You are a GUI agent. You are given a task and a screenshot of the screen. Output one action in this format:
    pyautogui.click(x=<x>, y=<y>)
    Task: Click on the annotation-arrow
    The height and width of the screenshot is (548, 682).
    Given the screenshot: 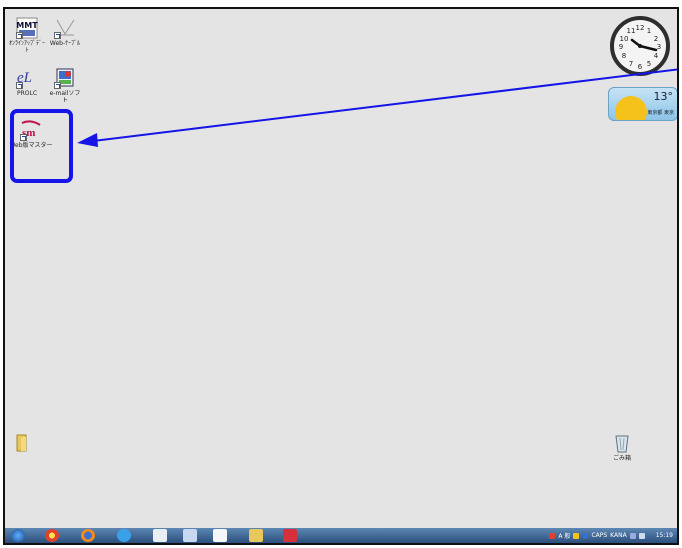 What is the action you would take?
    pyautogui.click(x=377, y=107)
    